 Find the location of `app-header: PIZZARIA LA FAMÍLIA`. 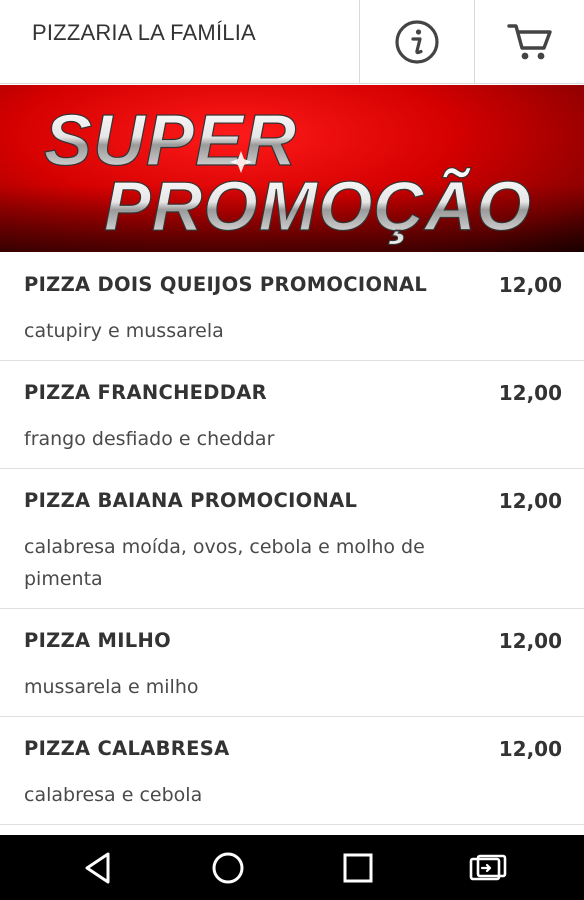

app-header: PIZZARIA LA FAMÍLIA is located at coordinates (292, 42).